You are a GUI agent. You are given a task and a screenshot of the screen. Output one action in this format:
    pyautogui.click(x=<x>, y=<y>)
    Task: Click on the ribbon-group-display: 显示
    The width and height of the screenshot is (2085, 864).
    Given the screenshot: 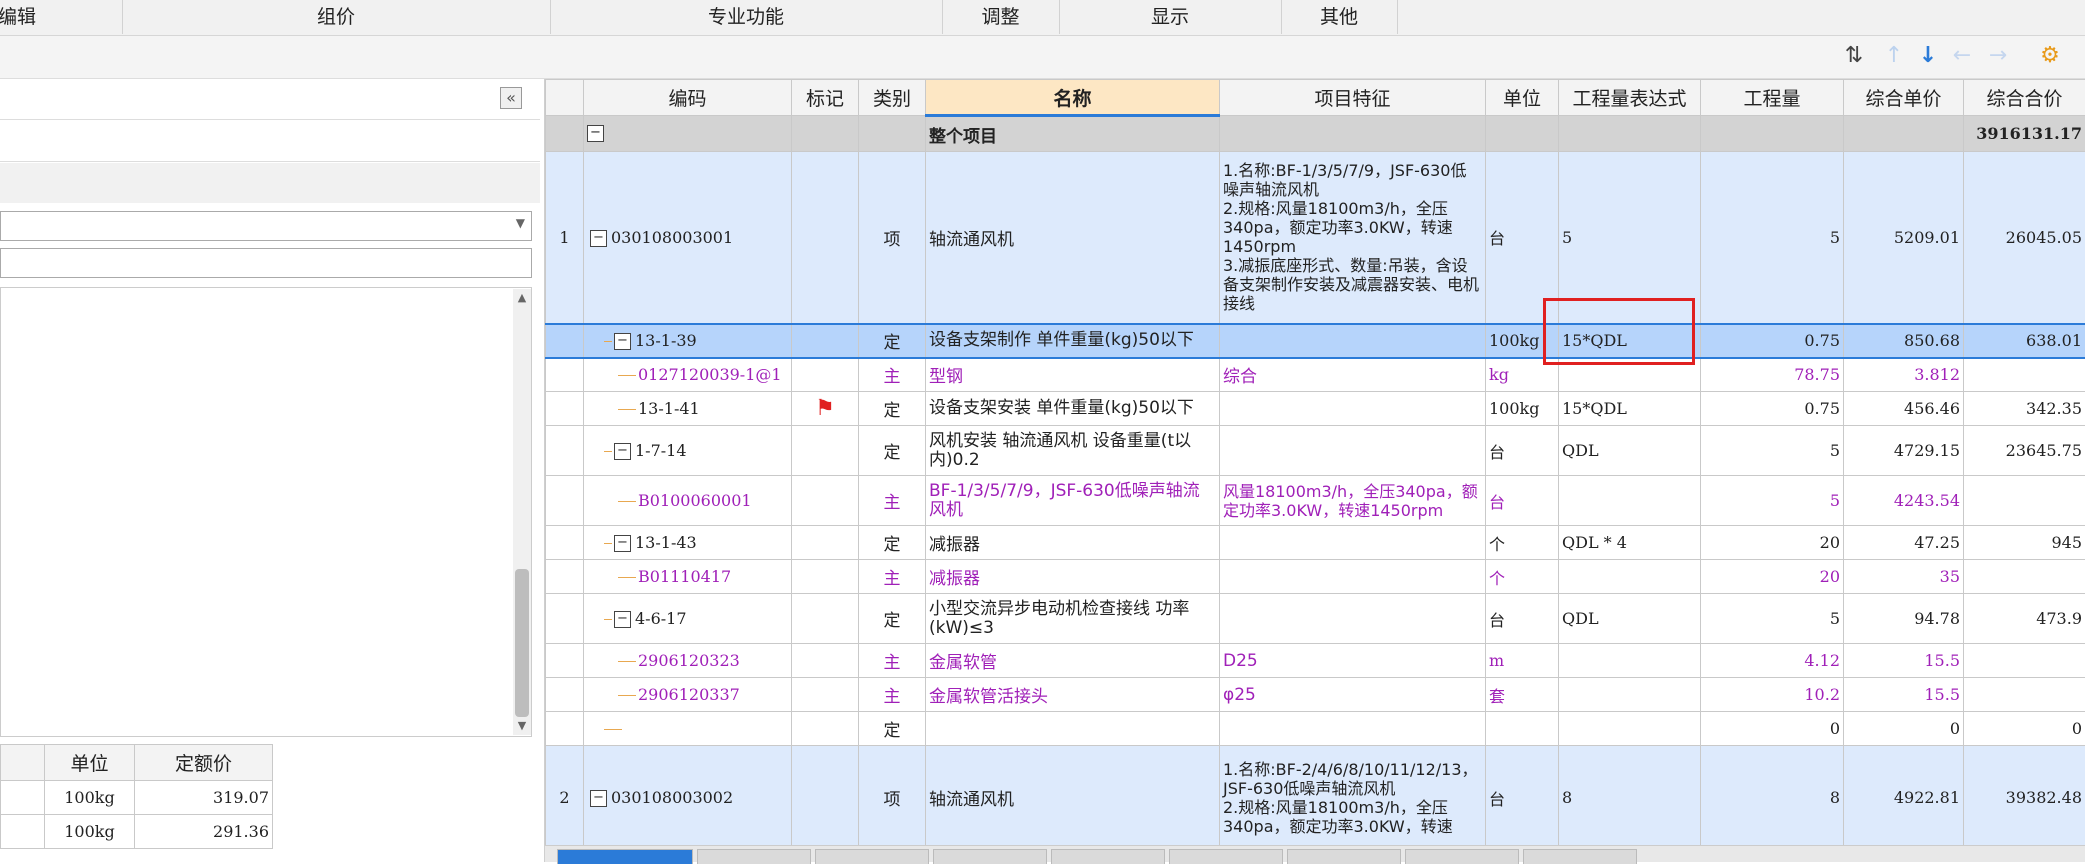 What is the action you would take?
    pyautogui.click(x=1170, y=17)
    